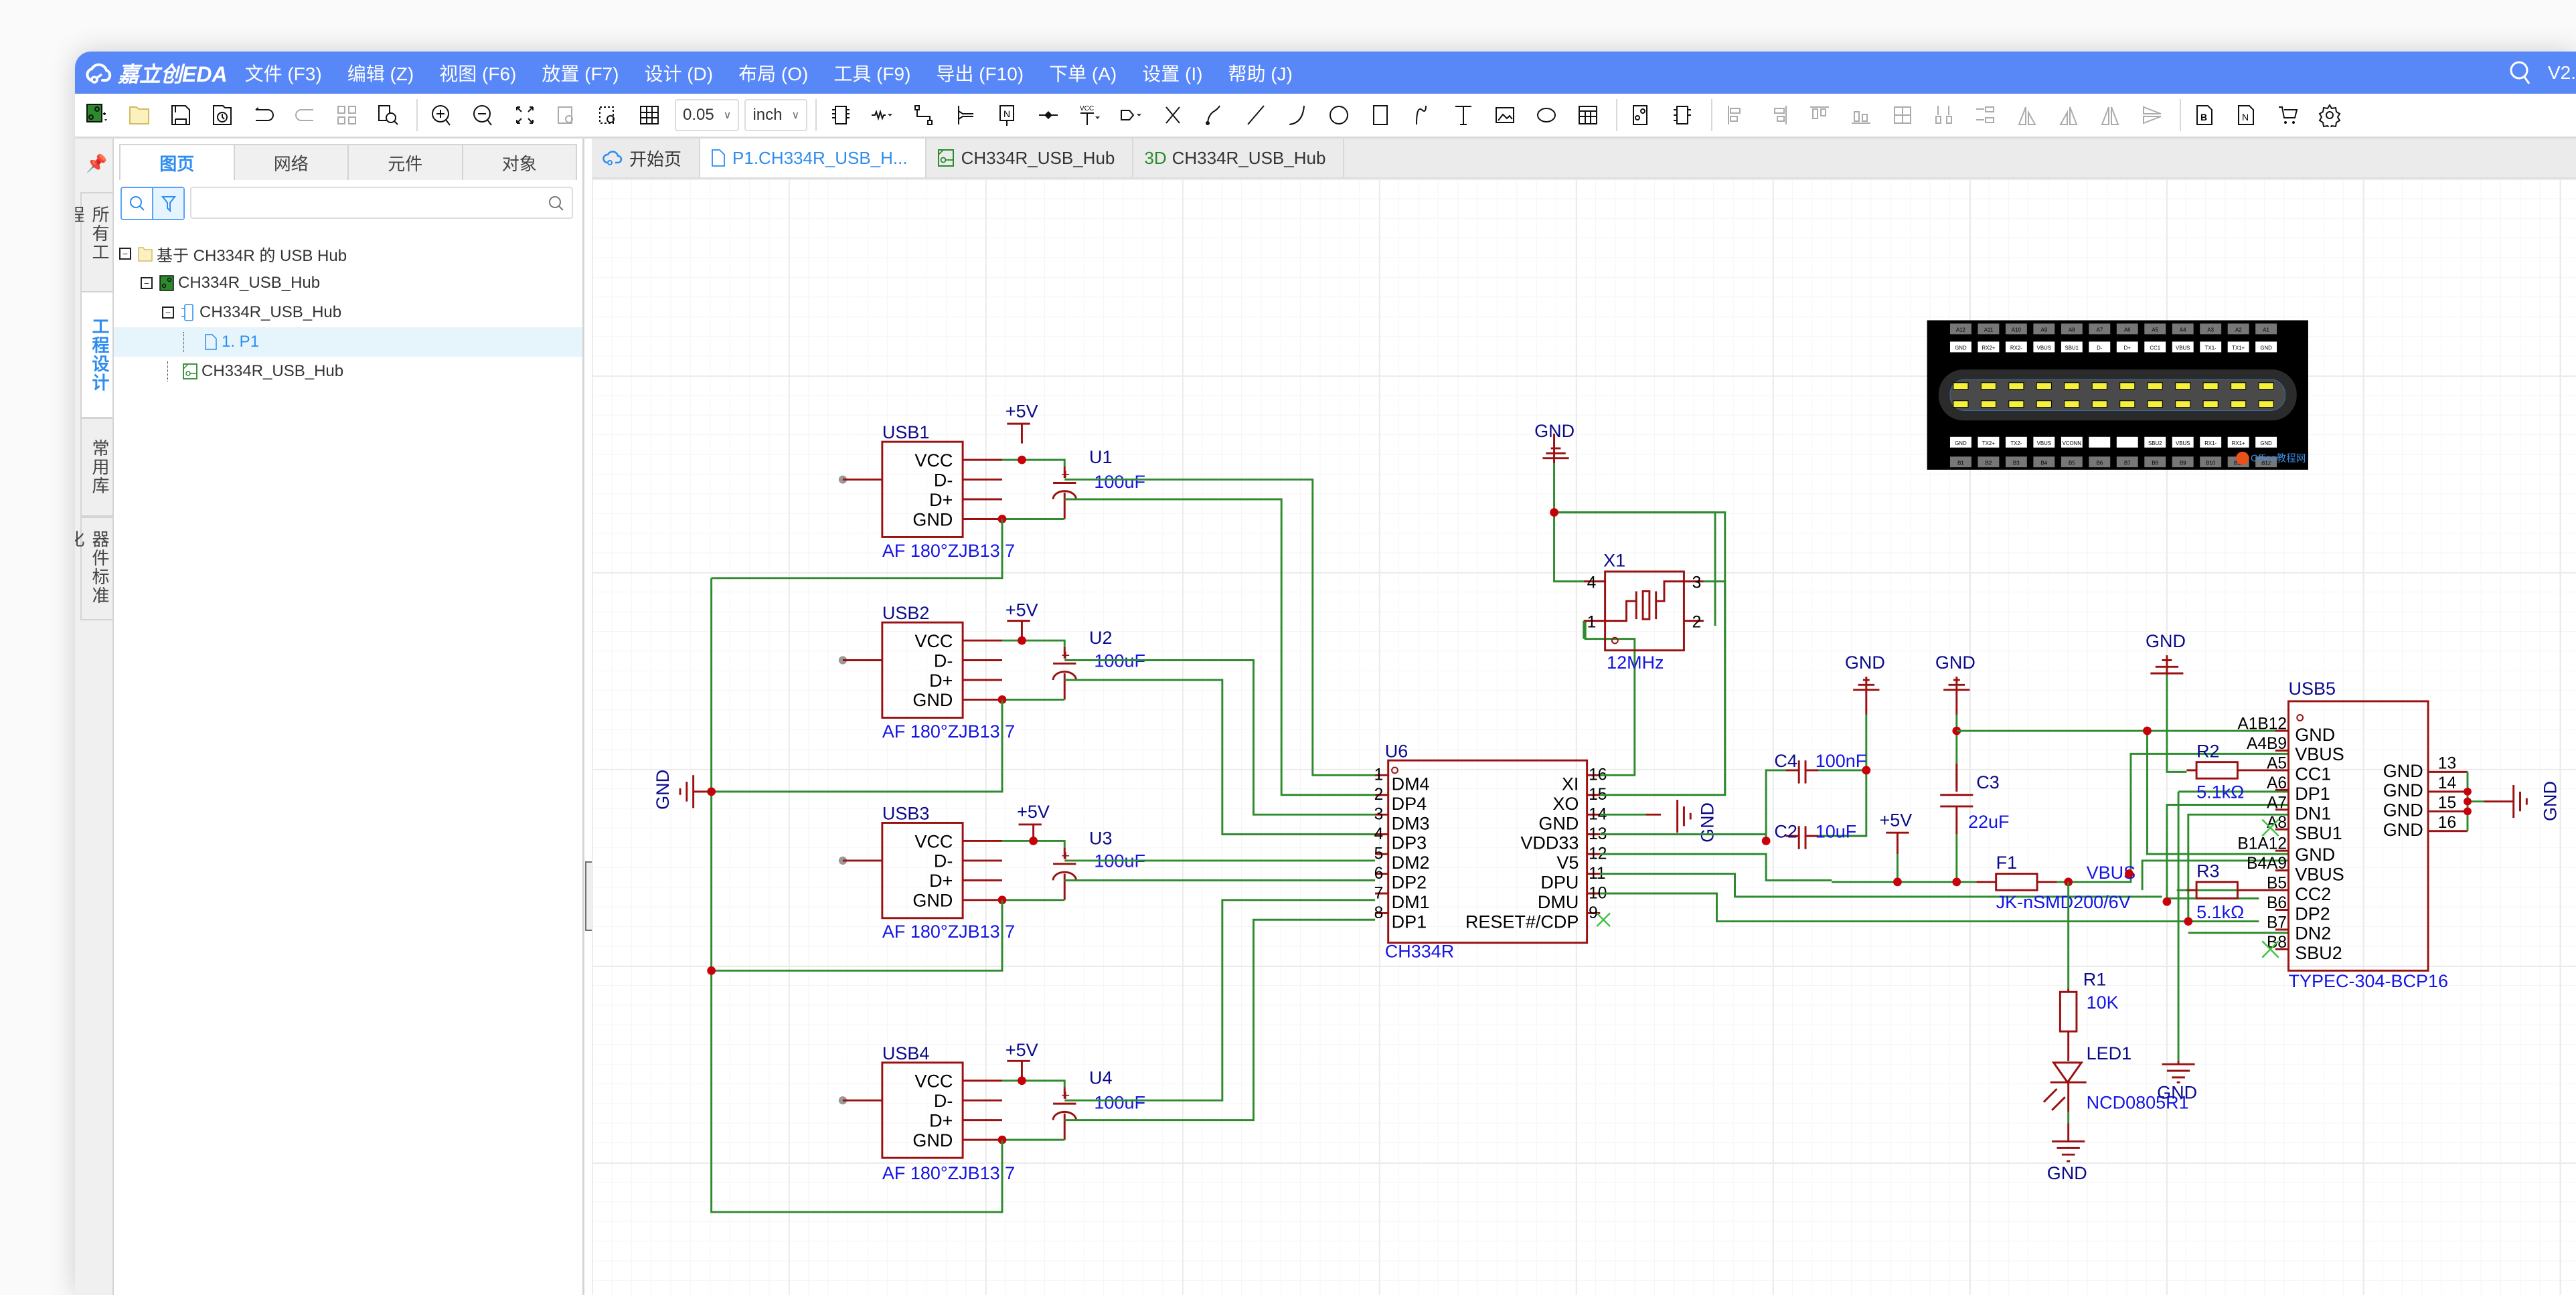 The height and width of the screenshot is (1295, 2576). I want to click on rectangle-button, so click(1380, 115).